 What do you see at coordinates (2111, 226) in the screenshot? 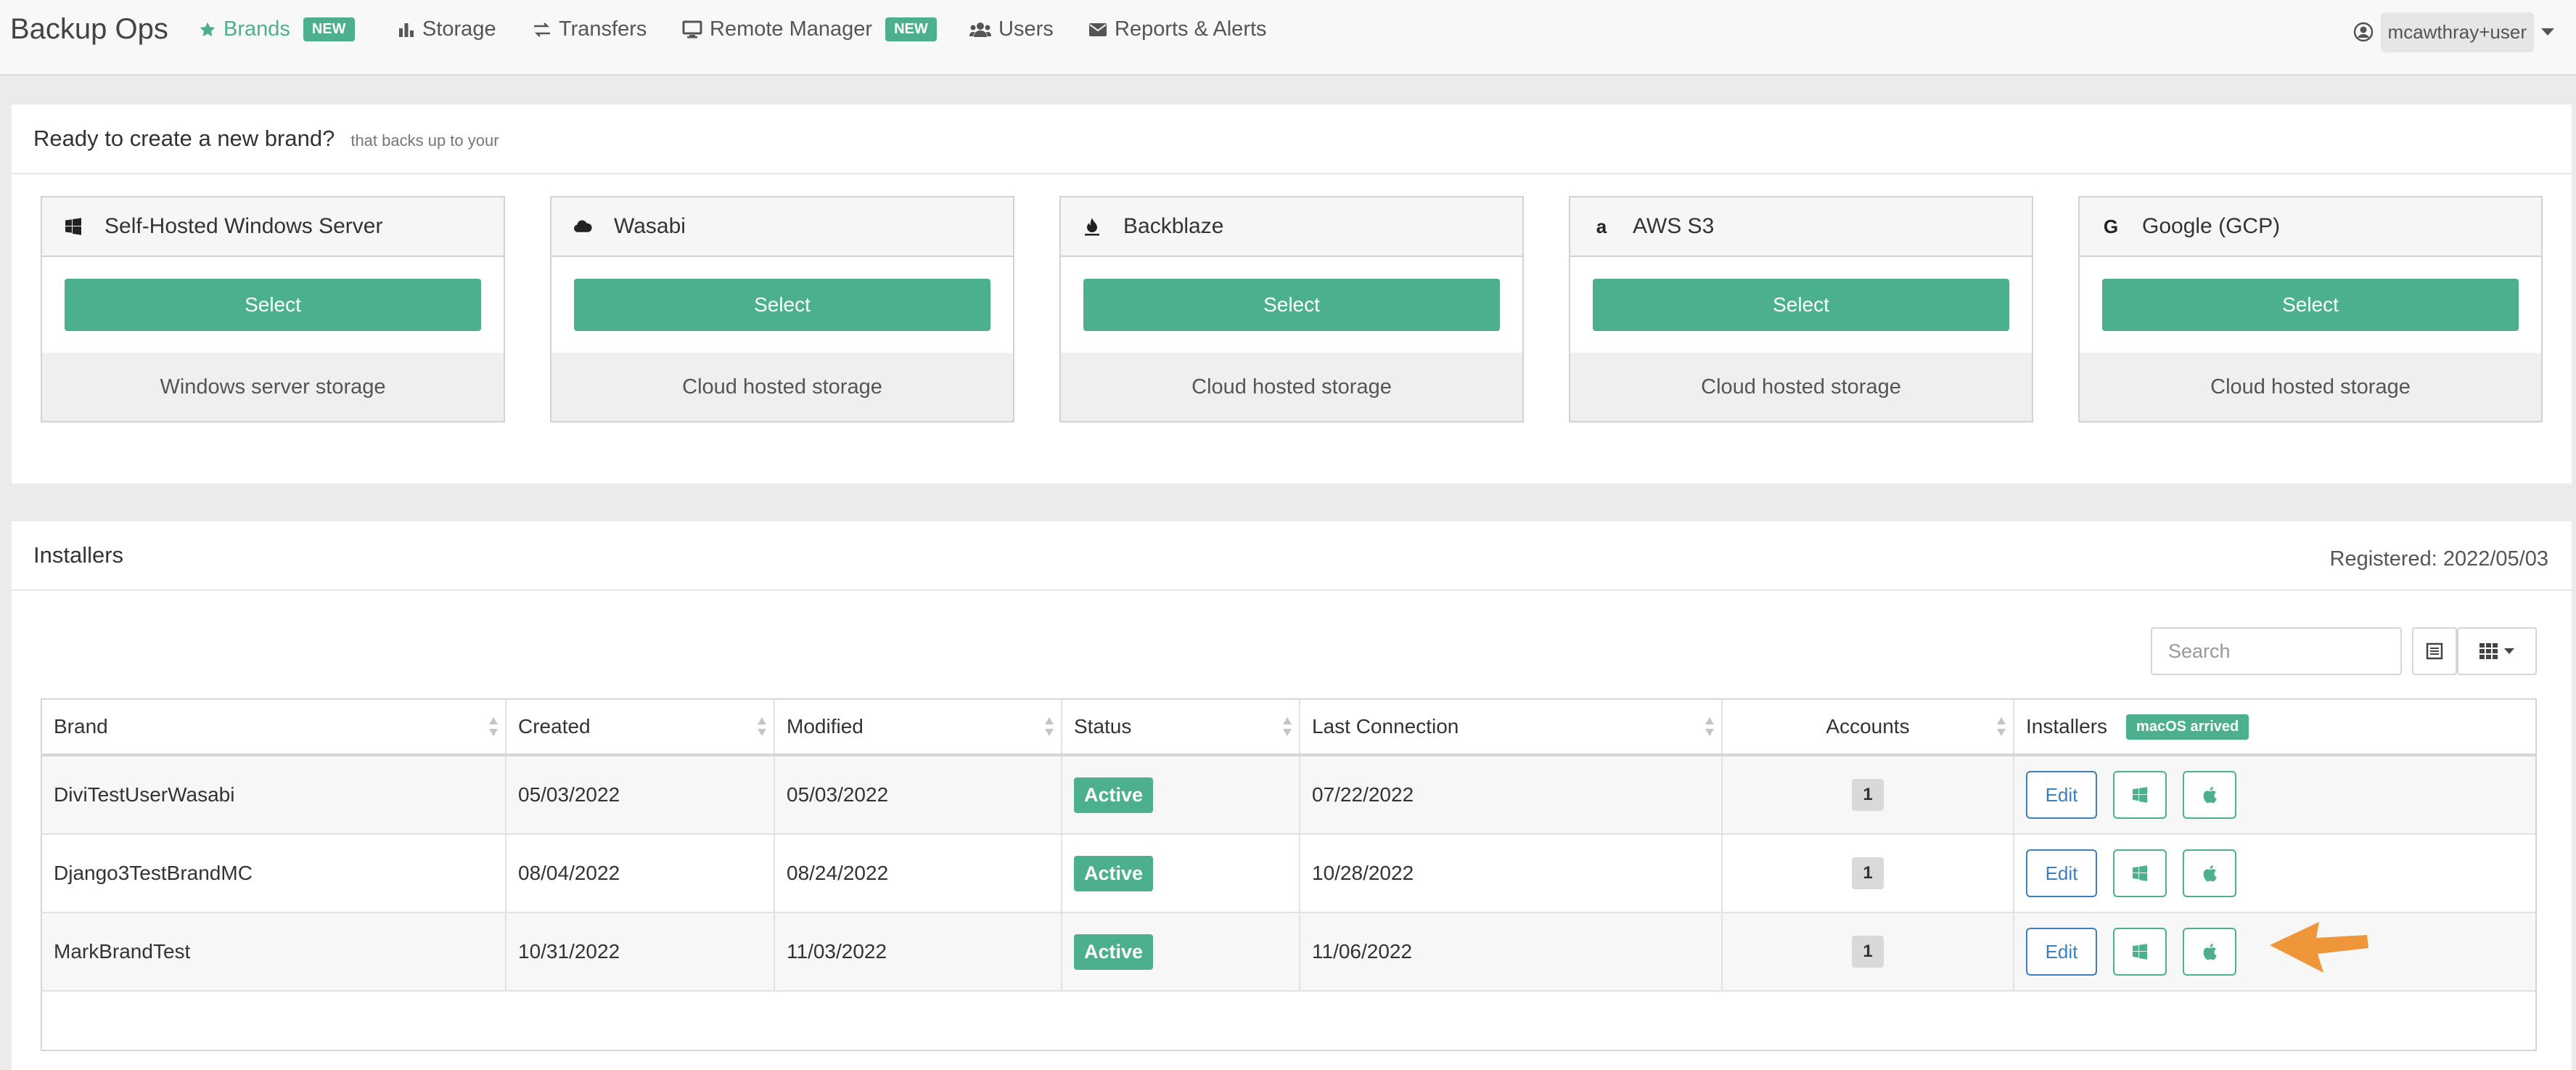
I see `google-icon: G` at bounding box center [2111, 226].